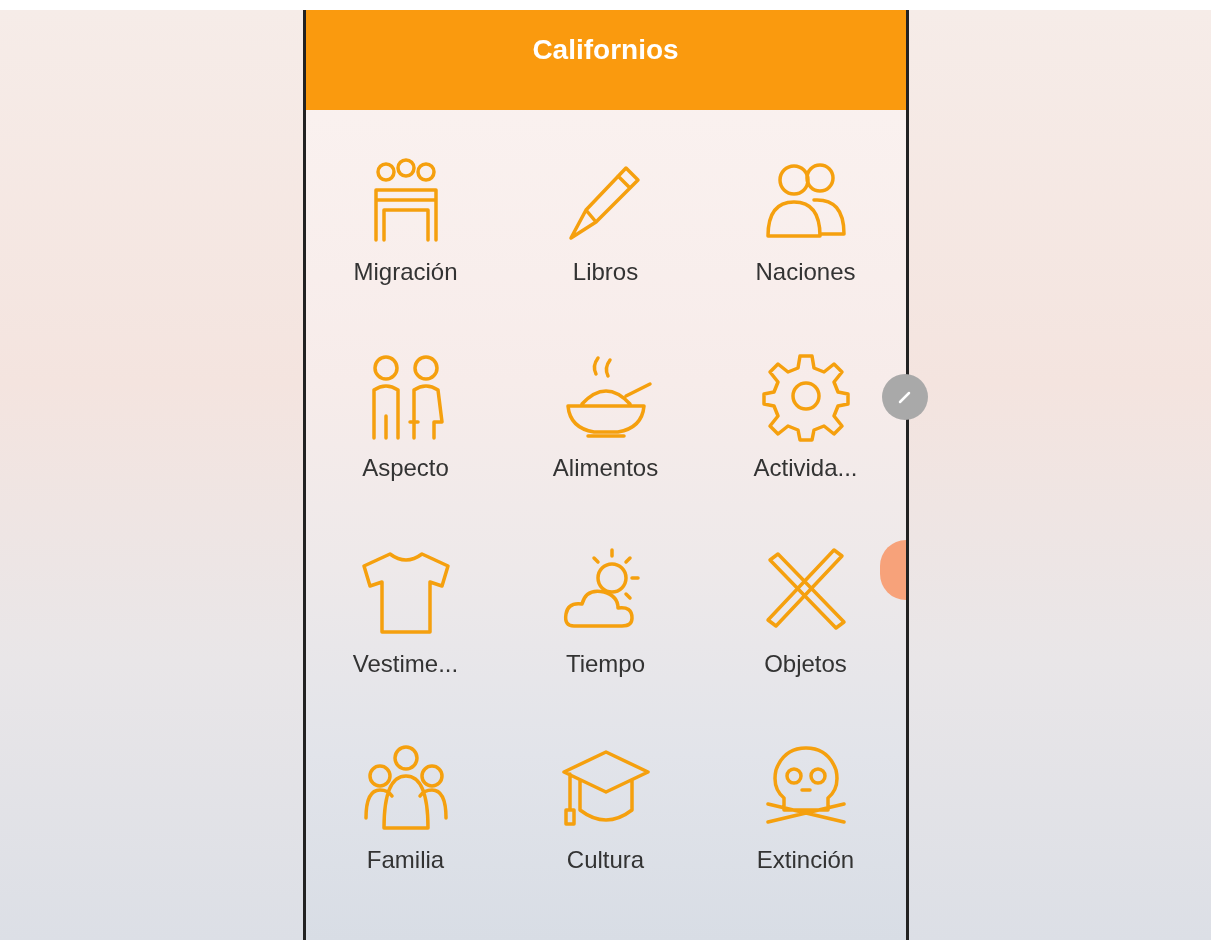  Describe the element at coordinates (405, 272) in the screenshot. I see `category-label: Migración` at that location.